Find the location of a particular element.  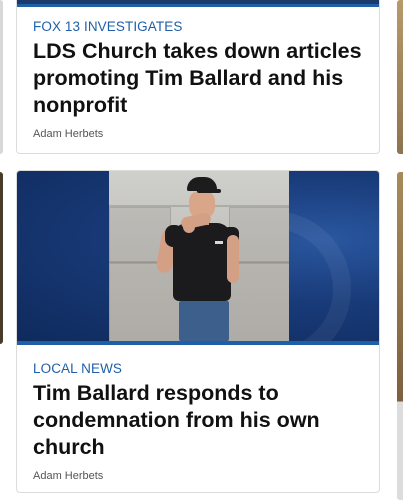

article-category: FOX 13 INVESTIGATES is located at coordinates (198, 26).